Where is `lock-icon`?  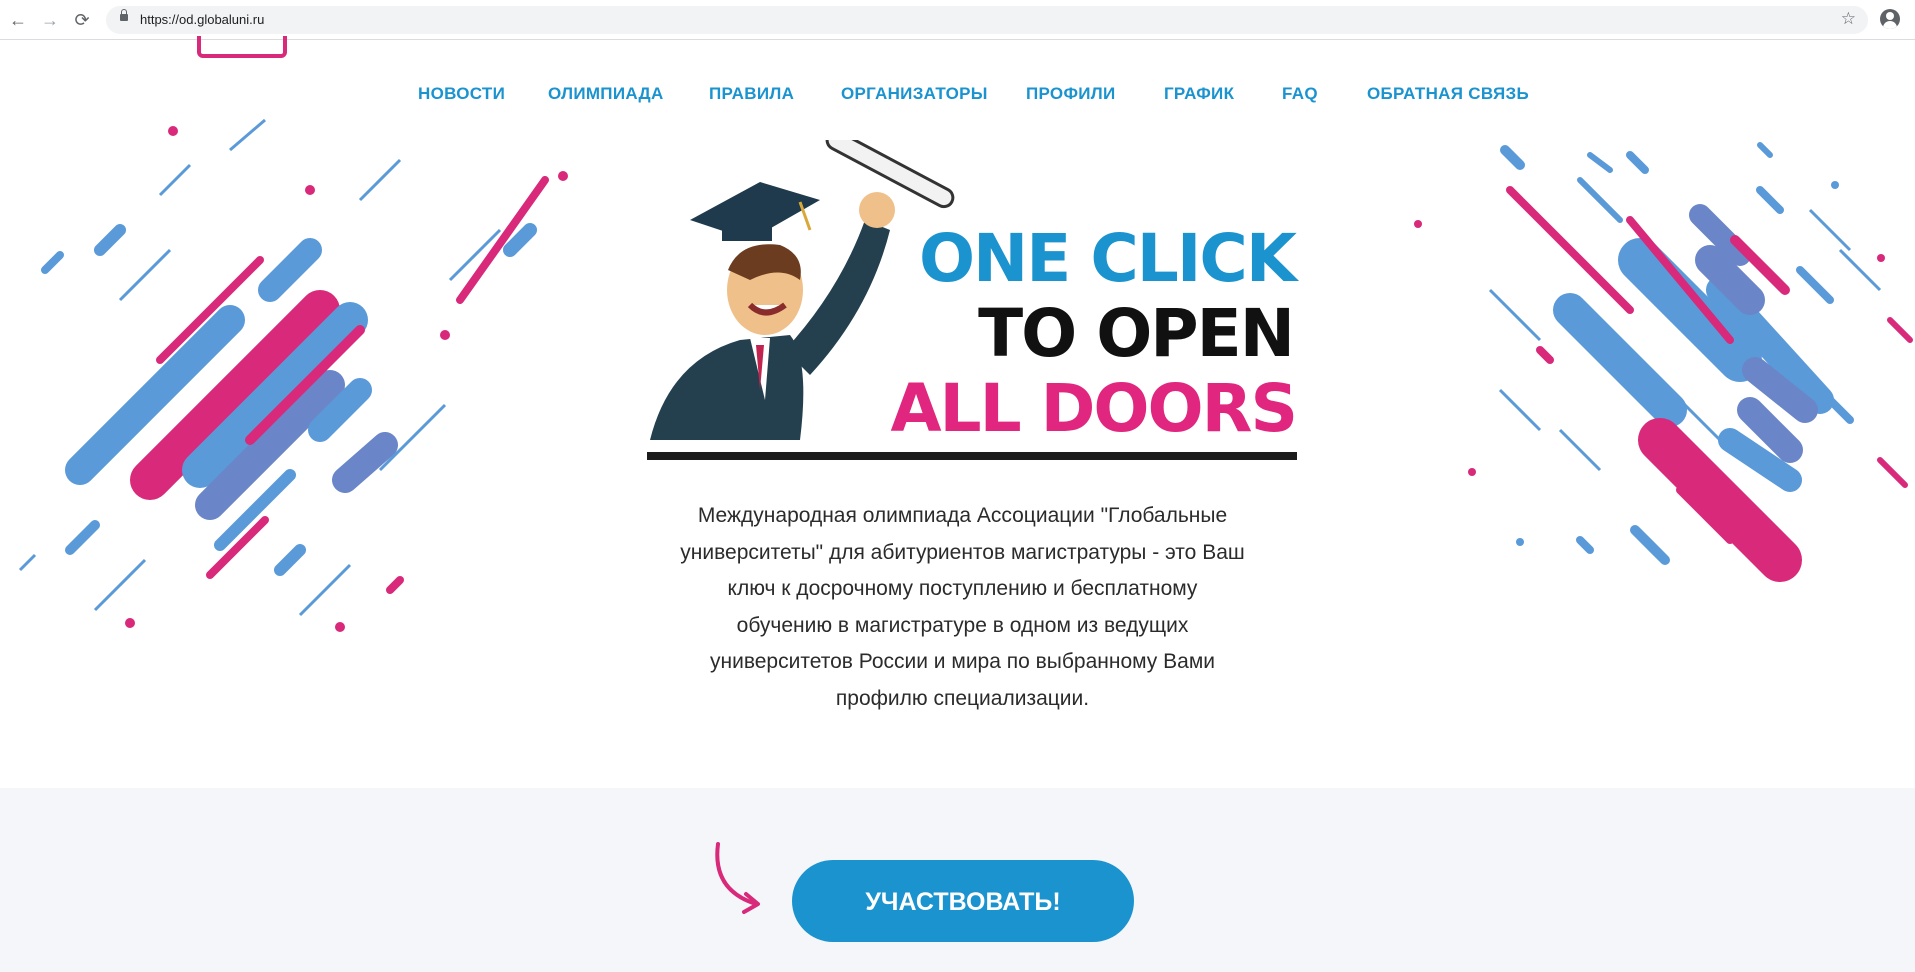 lock-icon is located at coordinates (124, 15).